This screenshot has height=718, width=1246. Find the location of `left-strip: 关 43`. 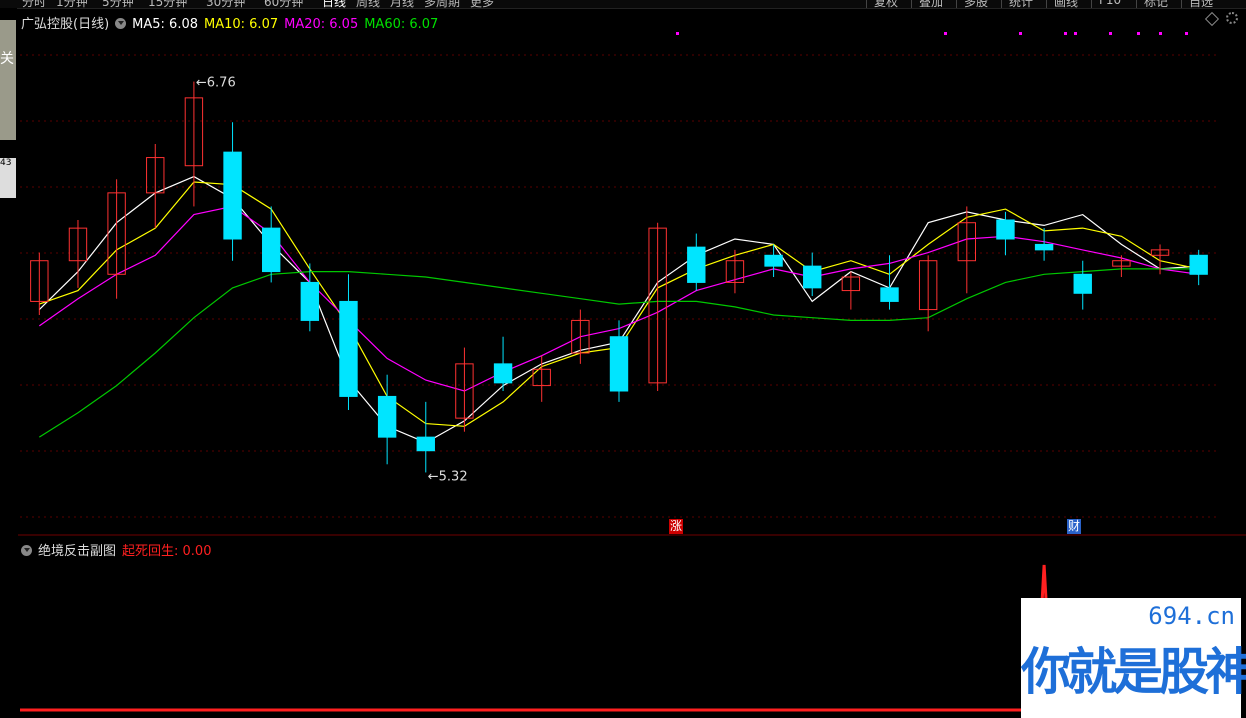

left-strip: 关 43 is located at coordinates (8, 363).